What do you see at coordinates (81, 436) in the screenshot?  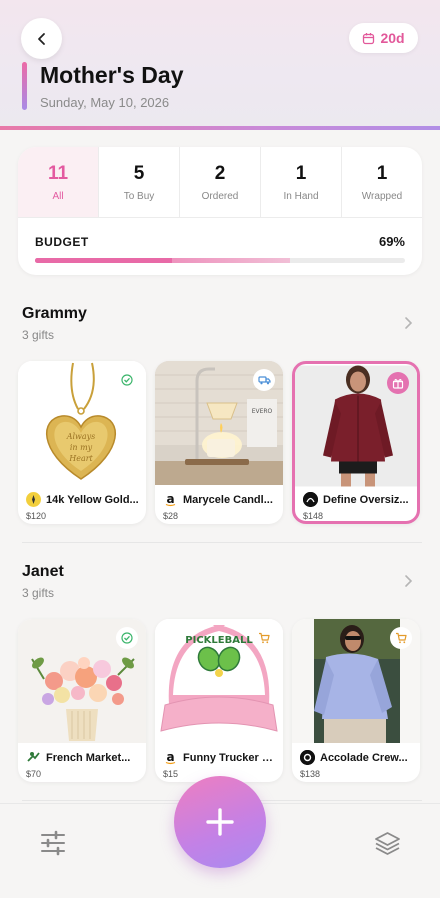 I see `svg-text: Always` at bounding box center [81, 436].